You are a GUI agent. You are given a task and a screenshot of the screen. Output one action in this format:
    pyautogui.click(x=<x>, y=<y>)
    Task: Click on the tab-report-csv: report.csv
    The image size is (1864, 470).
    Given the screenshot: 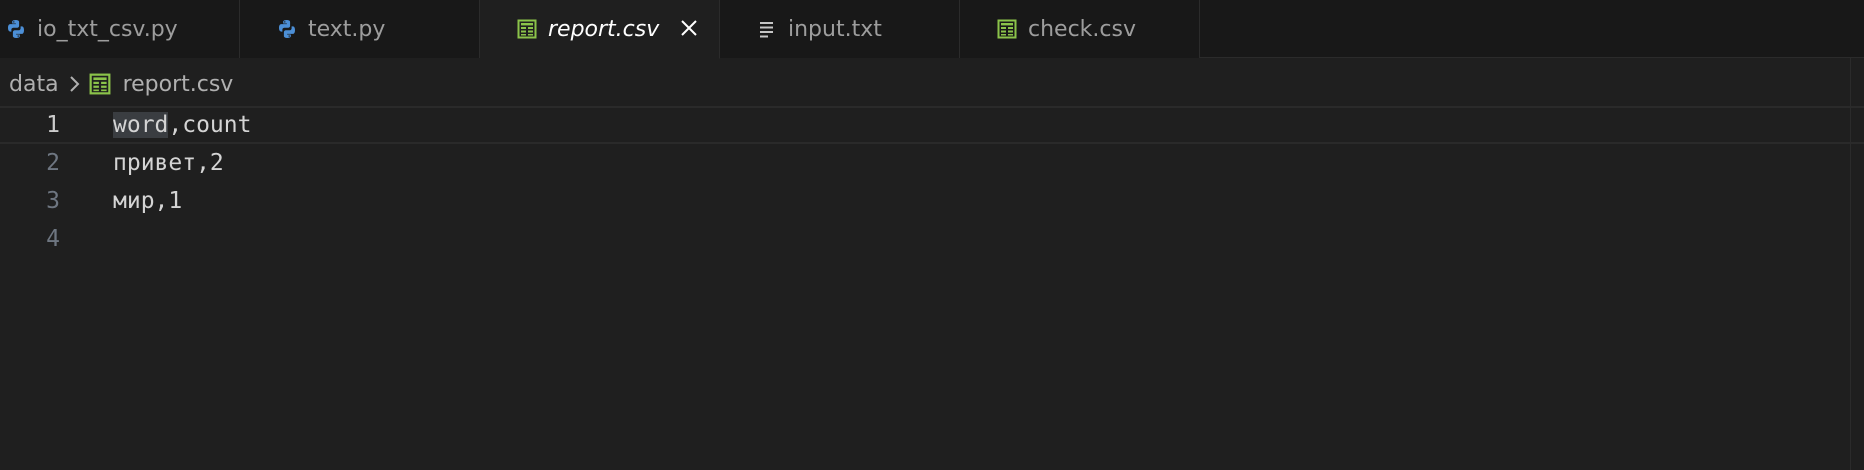 What is the action you would take?
    pyautogui.click(x=600, y=29)
    